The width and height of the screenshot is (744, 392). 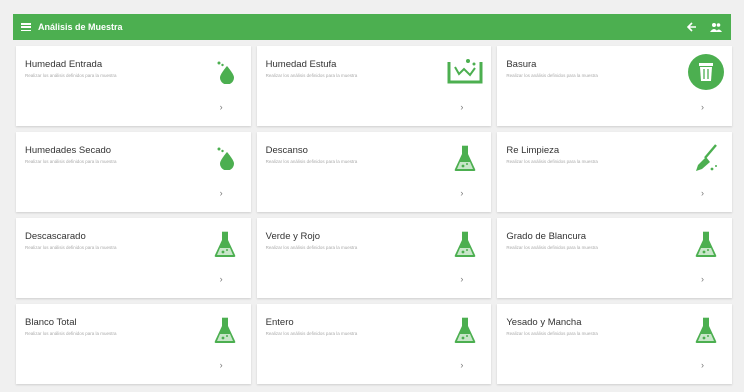 What do you see at coordinates (51, 322) in the screenshot?
I see `card-title: Blanco Total` at bounding box center [51, 322].